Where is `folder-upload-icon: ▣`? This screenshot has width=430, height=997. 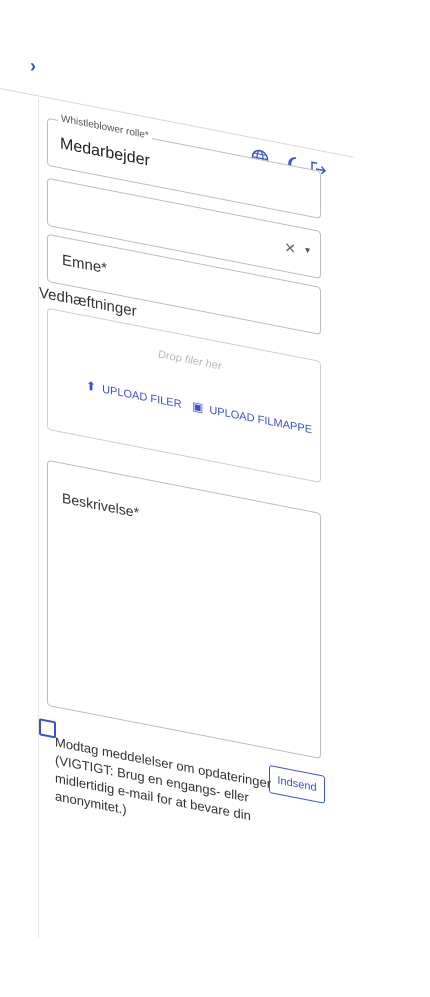
folder-upload-icon: ▣ is located at coordinates (198, 407).